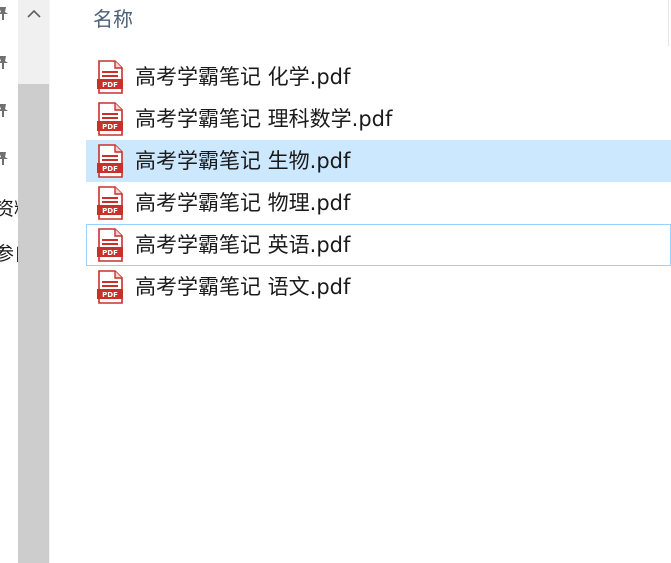 The height and width of the screenshot is (563, 671). I want to click on chevron-up-icon, so click(33, 13).